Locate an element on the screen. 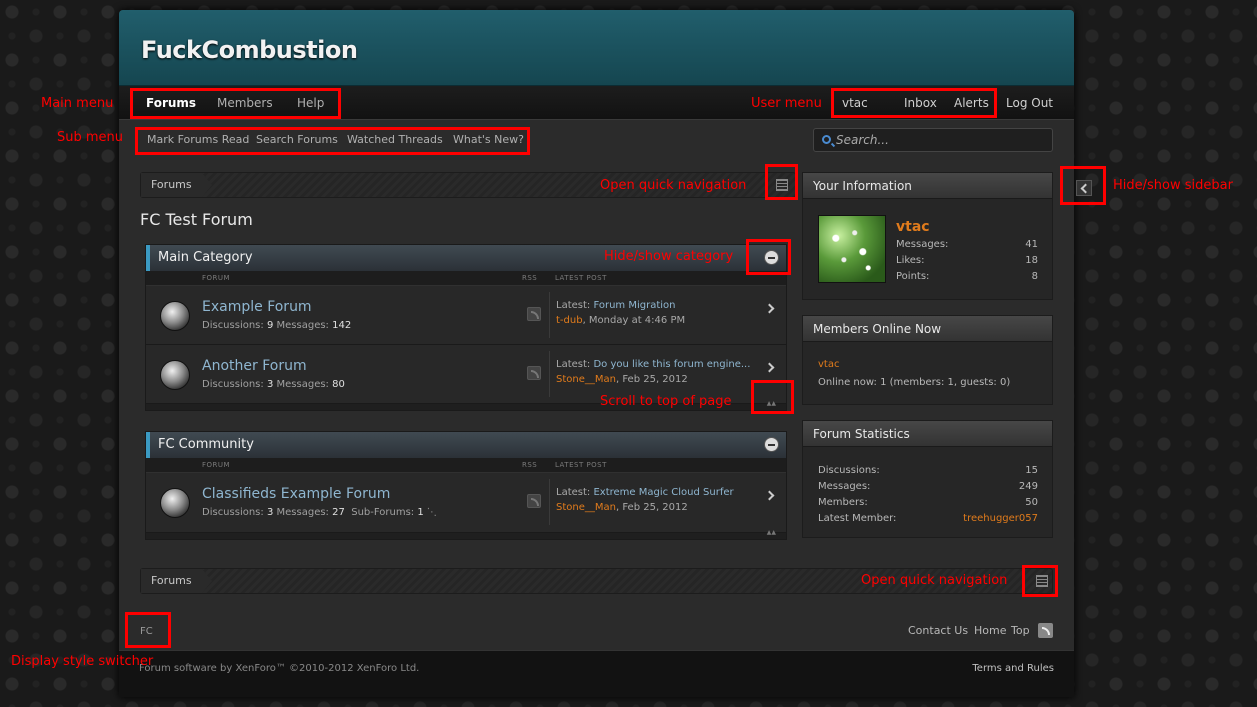 Image resolution: width=1257 pixels, height=707 pixels. page-title: FC Test Forum is located at coordinates (196, 219).